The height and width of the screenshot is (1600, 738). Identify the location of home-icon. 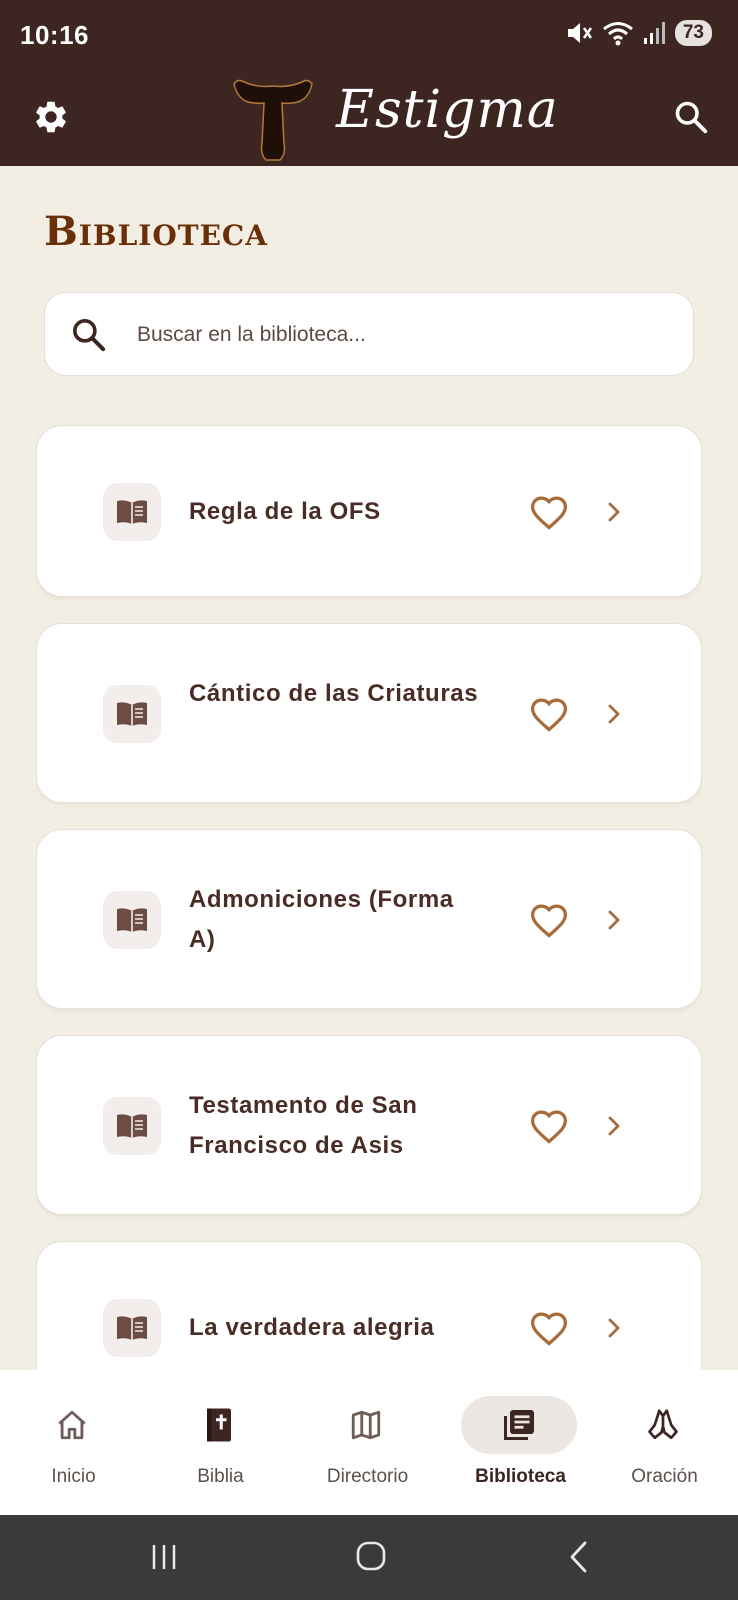
(72, 1425).